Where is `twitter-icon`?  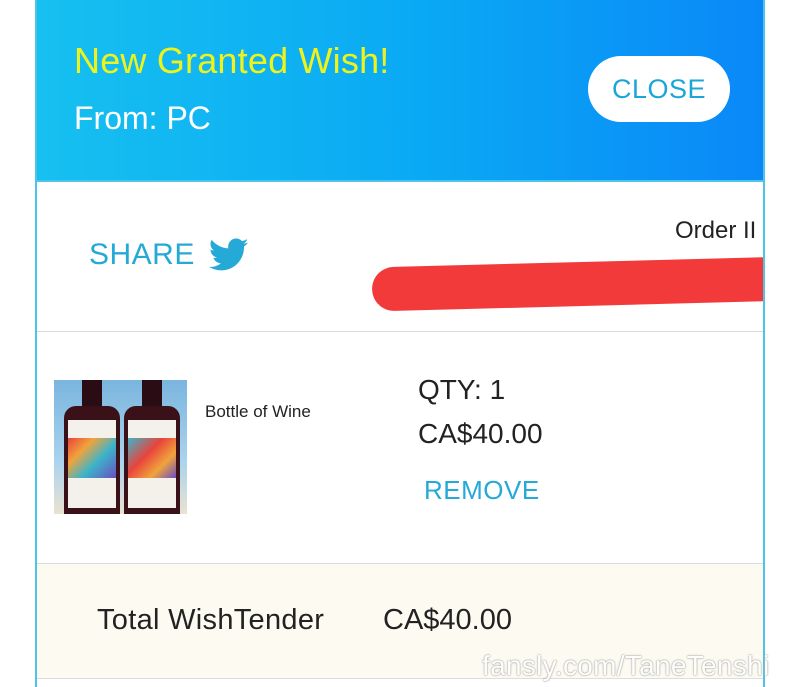
twitter-icon is located at coordinates (228, 255).